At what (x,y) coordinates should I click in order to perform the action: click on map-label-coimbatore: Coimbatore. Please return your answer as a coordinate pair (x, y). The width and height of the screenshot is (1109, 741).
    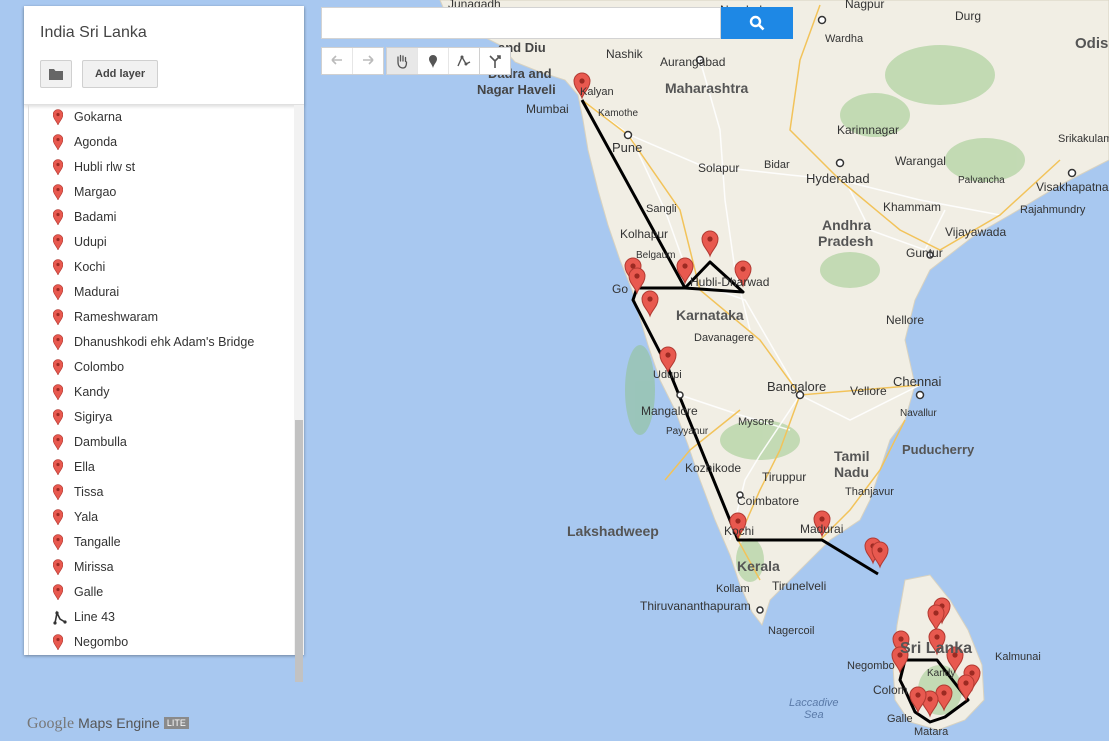
    Looking at the image, I should click on (768, 501).